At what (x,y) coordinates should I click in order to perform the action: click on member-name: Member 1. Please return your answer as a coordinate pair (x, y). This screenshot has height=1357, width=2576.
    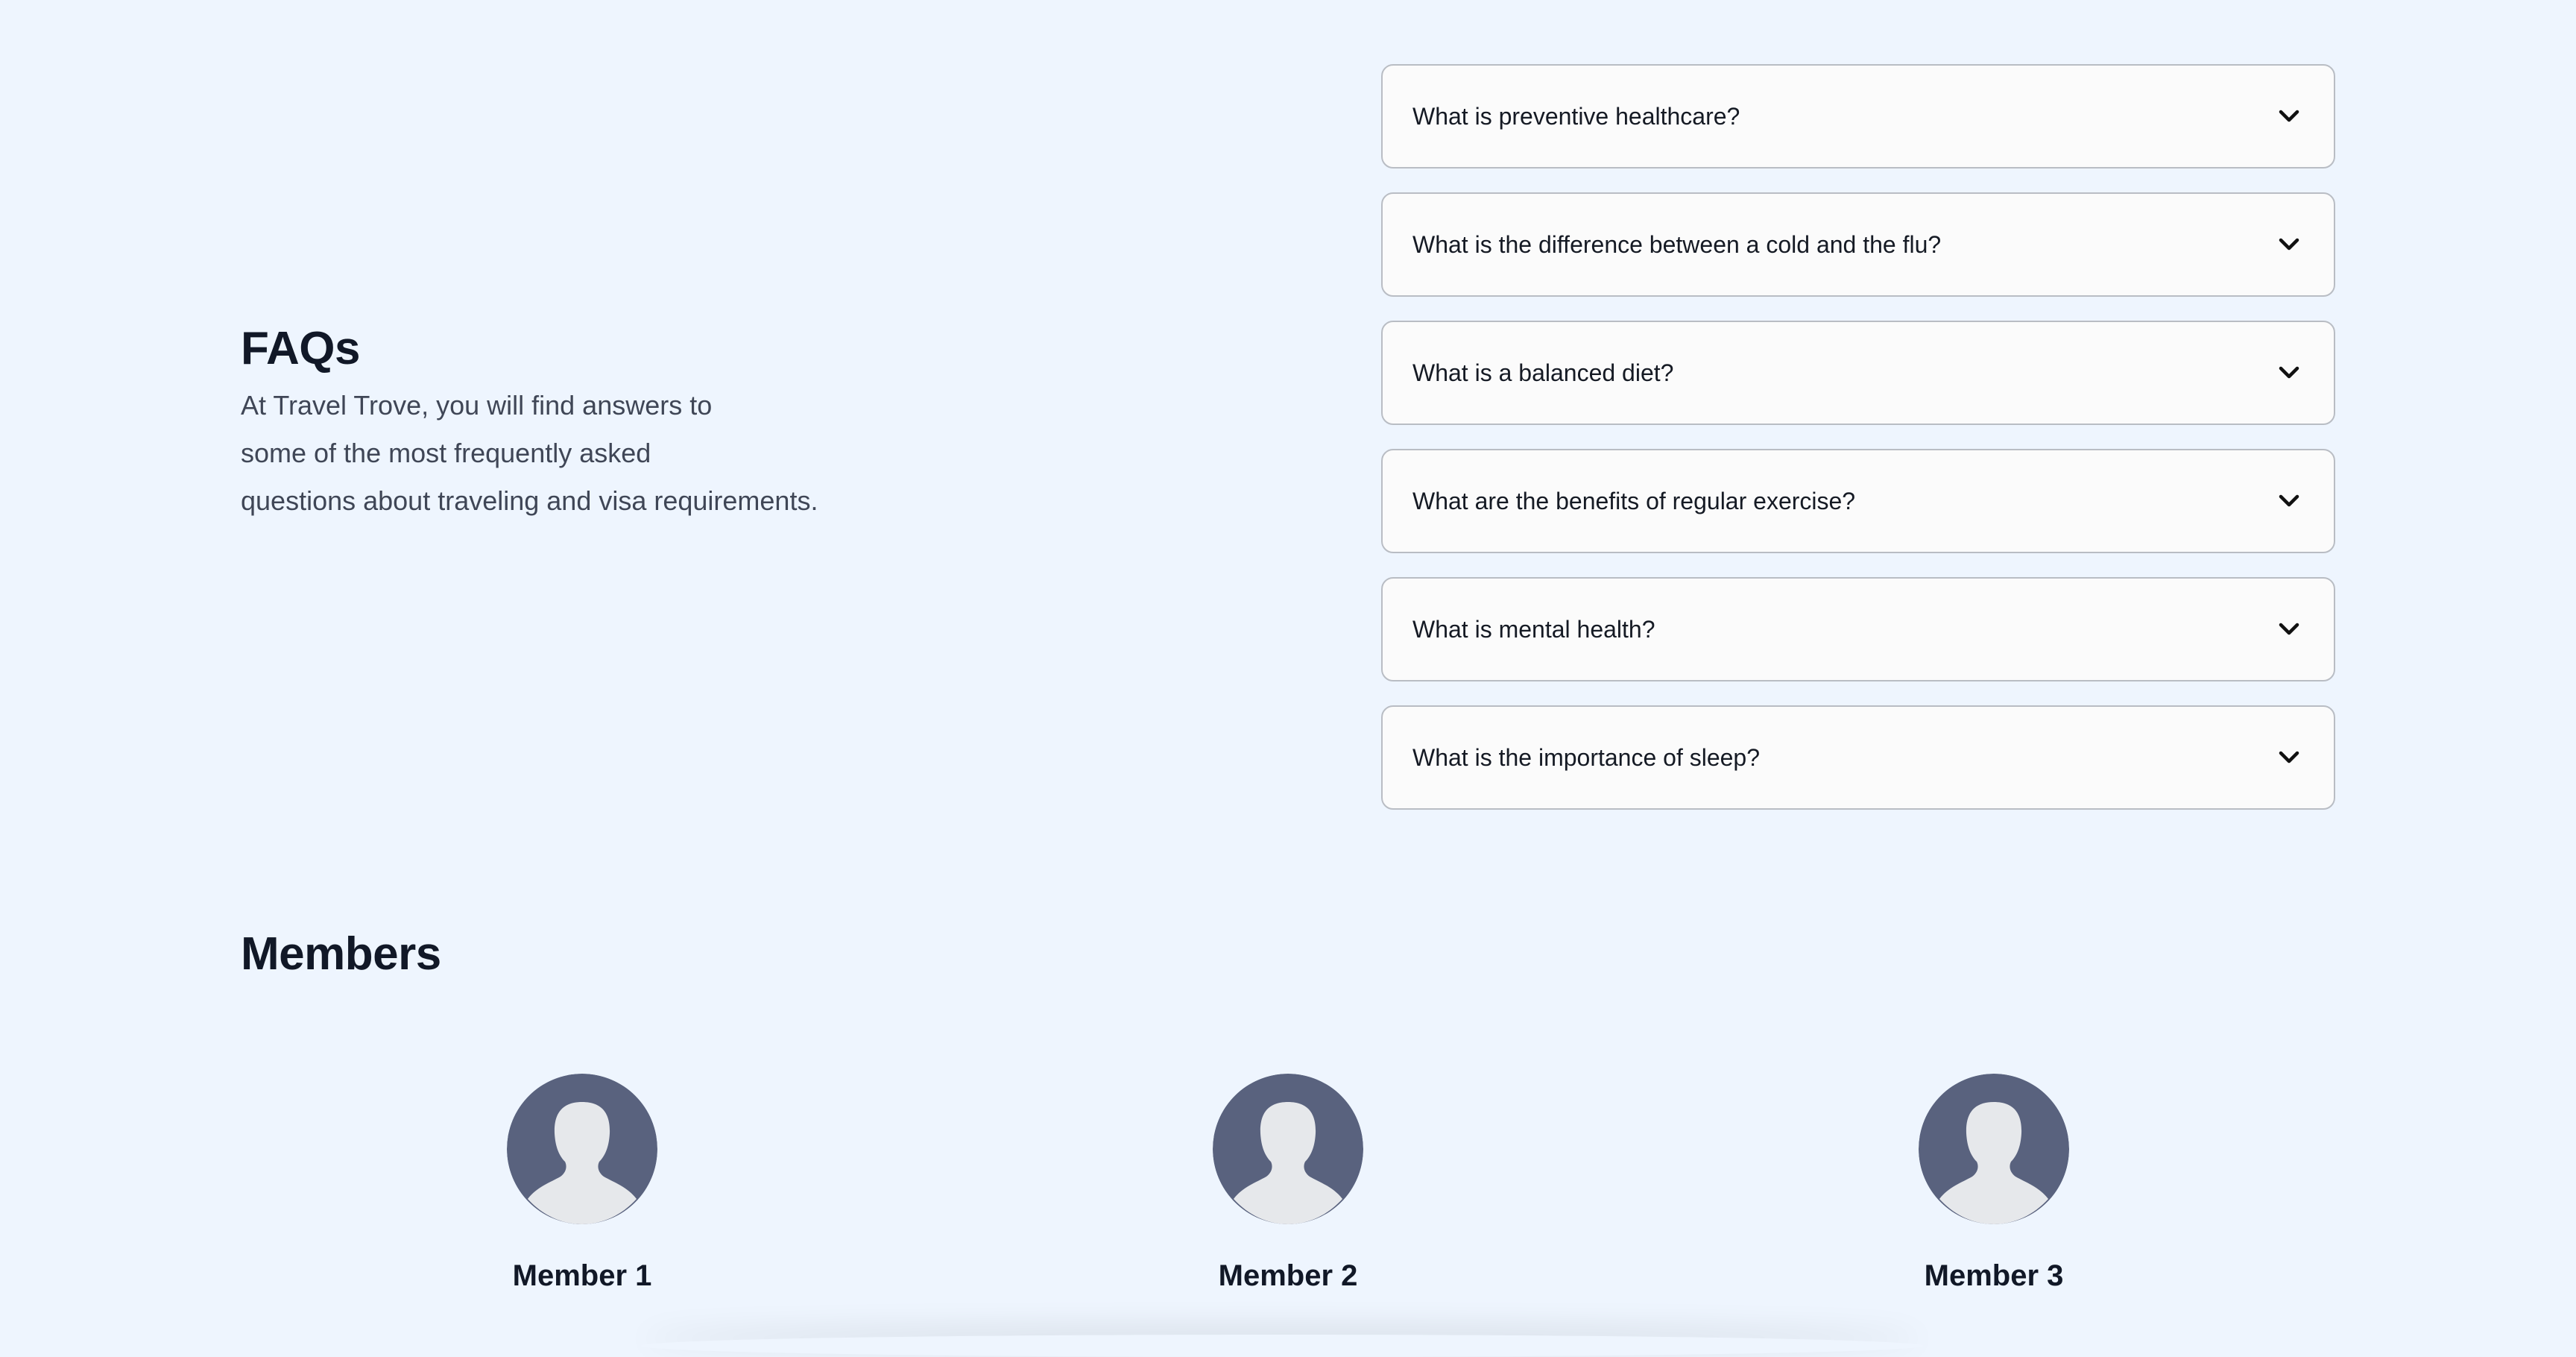
    Looking at the image, I should click on (582, 1275).